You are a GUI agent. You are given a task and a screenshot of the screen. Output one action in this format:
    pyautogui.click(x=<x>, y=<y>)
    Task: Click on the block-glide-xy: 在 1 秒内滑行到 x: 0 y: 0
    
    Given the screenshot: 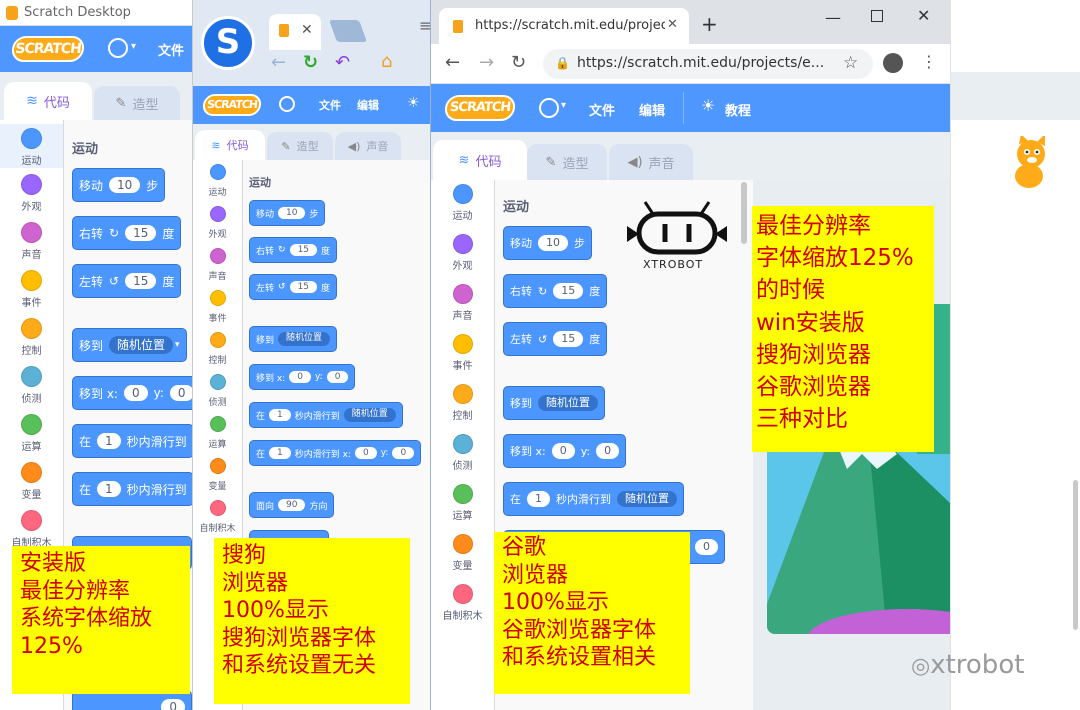 What is the action you would take?
    pyautogui.click(x=335, y=453)
    